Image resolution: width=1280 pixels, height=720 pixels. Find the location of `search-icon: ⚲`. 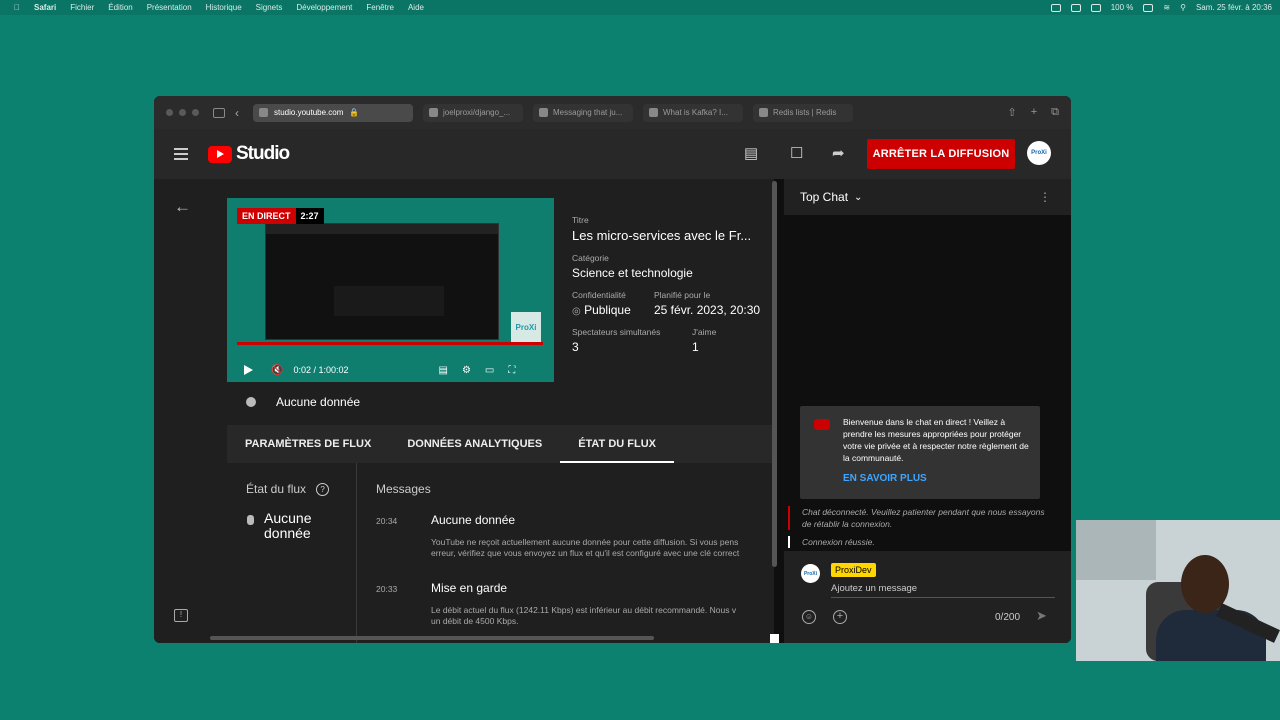

search-icon: ⚲ is located at coordinates (1183, 7).